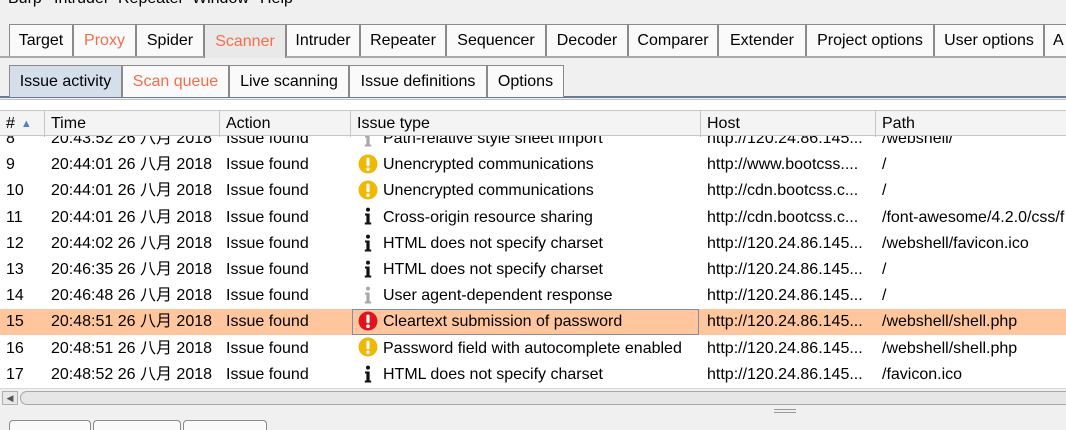  What do you see at coordinates (587, 40) in the screenshot?
I see `tab-decoder: Decoder` at bounding box center [587, 40].